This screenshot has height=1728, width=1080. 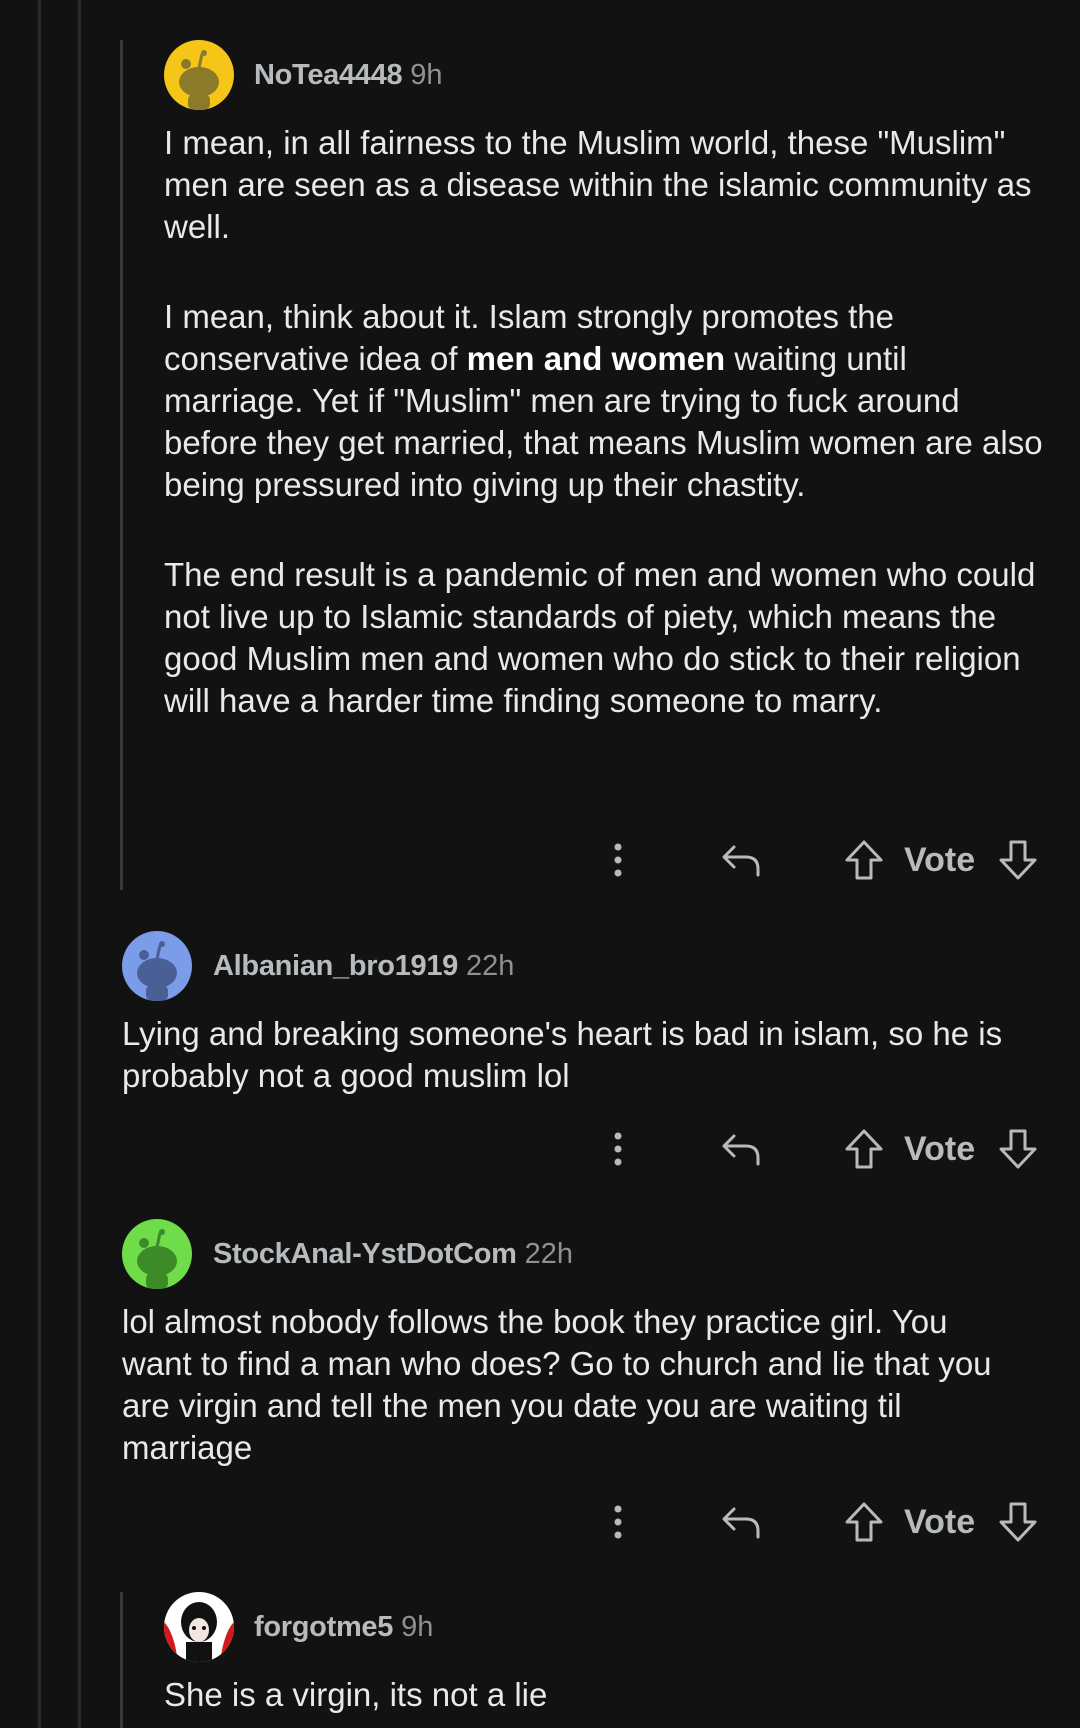 I want to click on comment-body: She is a virgin, its not a lie, so click(x=604, y=1695).